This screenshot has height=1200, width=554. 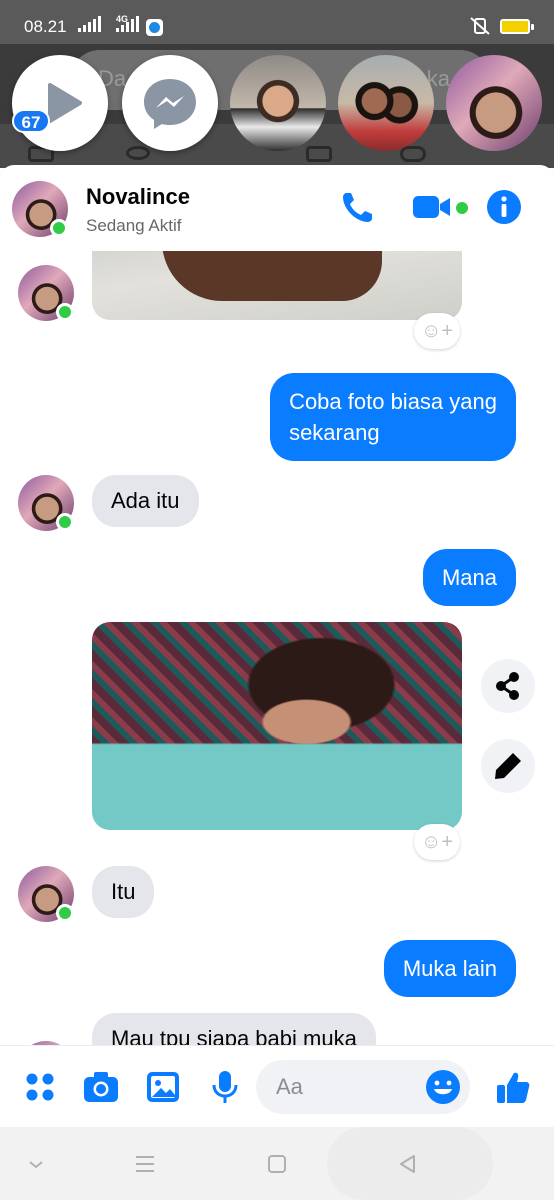 What do you see at coordinates (277, 22) in the screenshot?
I see `status-bar: 08.21 4G` at bounding box center [277, 22].